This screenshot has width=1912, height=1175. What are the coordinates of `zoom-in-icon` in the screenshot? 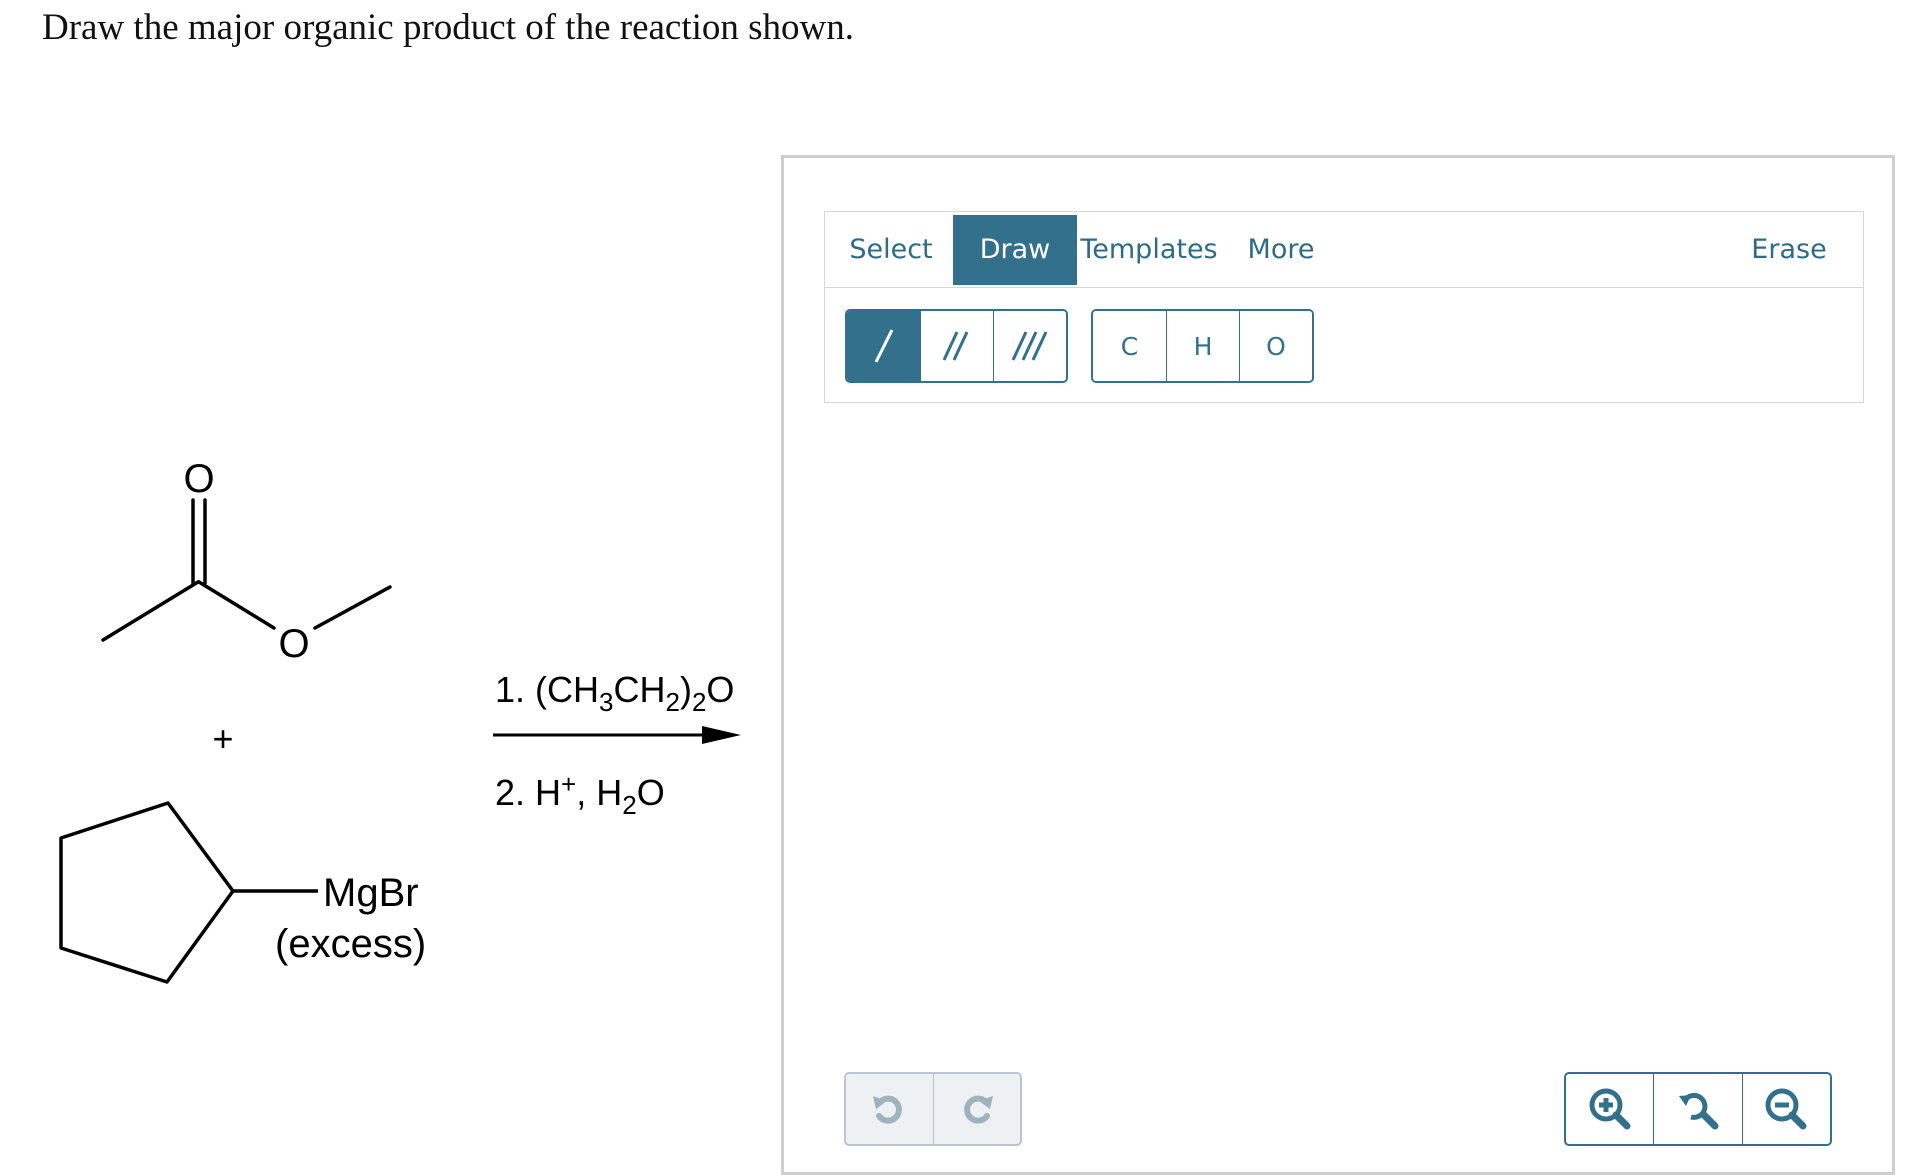 It's located at (1610, 1109).